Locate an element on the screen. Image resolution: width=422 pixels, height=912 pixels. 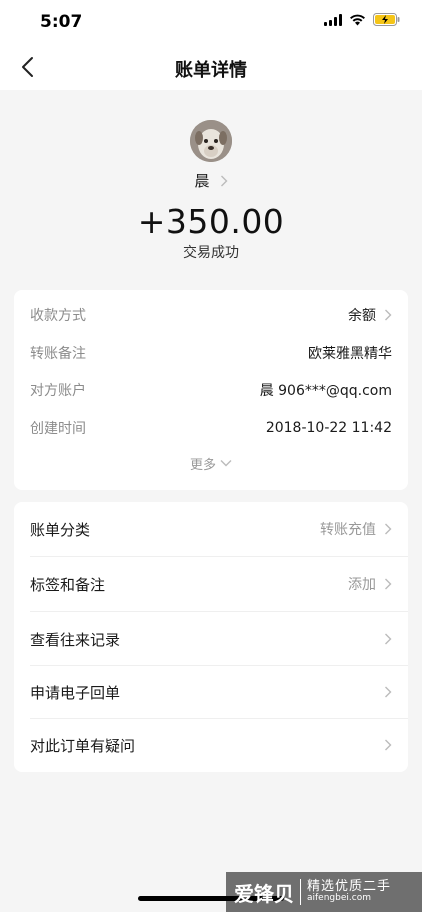
transaction-amount: +350.00 is located at coordinates (211, 221).